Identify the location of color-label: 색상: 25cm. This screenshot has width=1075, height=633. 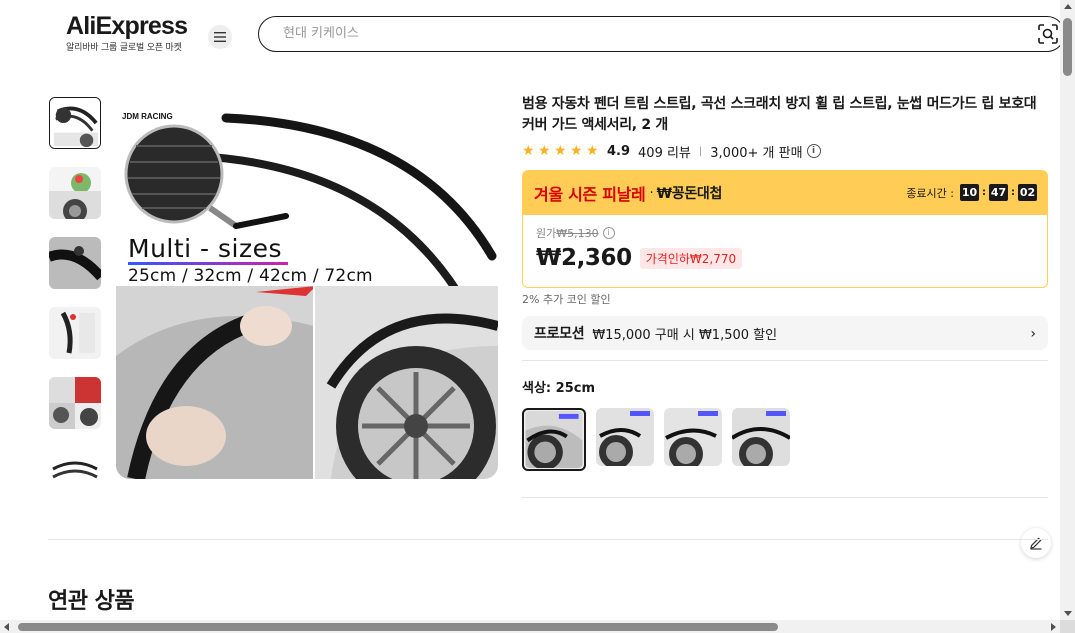
(558, 388).